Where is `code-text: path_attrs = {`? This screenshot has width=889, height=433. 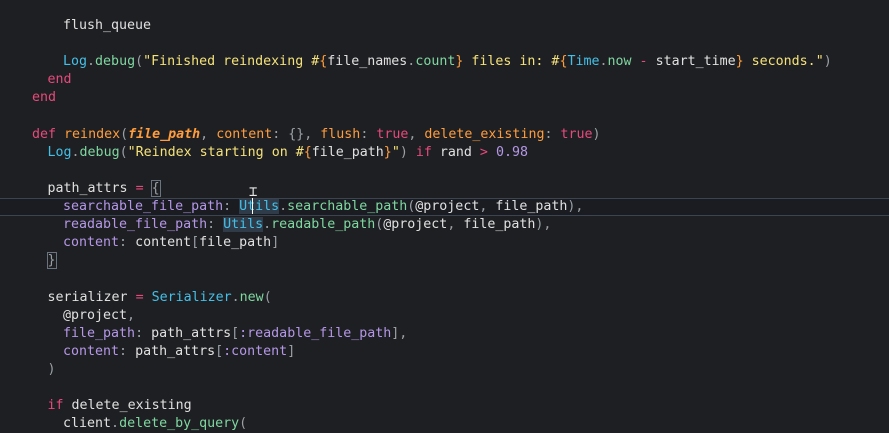
code-text: path_attrs = { is located at coordinates (104, 188).